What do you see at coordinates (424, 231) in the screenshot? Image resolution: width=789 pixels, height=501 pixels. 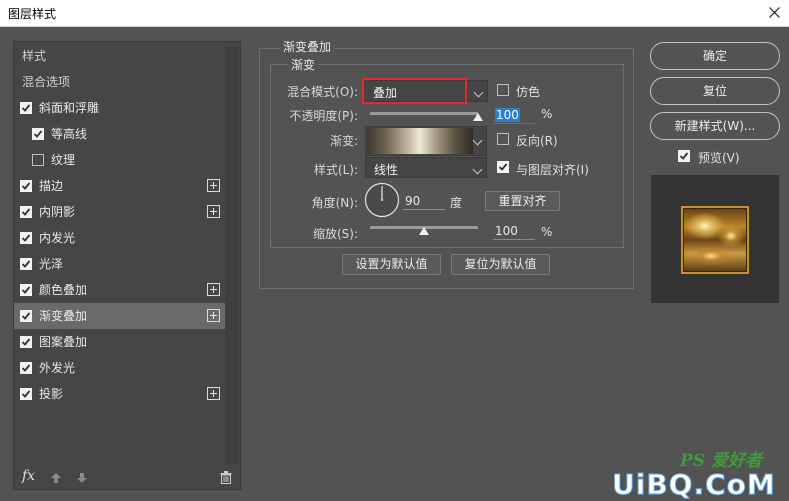 I see `scale-slider-thumb` at bounding box center [424, 231].